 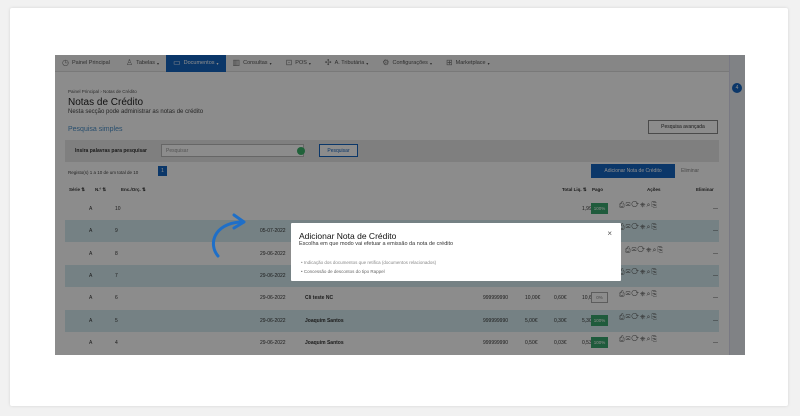 What do you see at coordinates (609, 233) in the screenshot?
I see `close-icon: ×` at bounding box center [609, 233].